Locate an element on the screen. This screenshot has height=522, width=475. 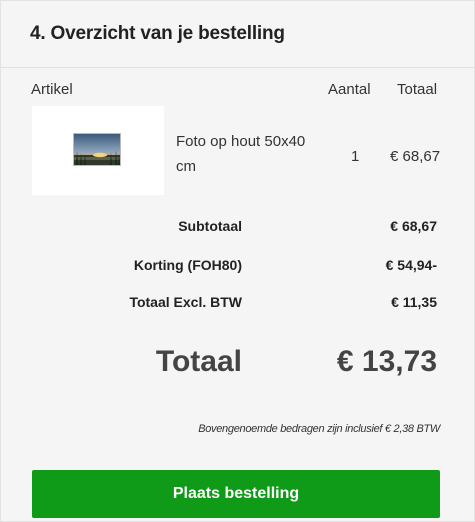
place-order-button: Plaats bestelling is located at coordinates (236, 494).